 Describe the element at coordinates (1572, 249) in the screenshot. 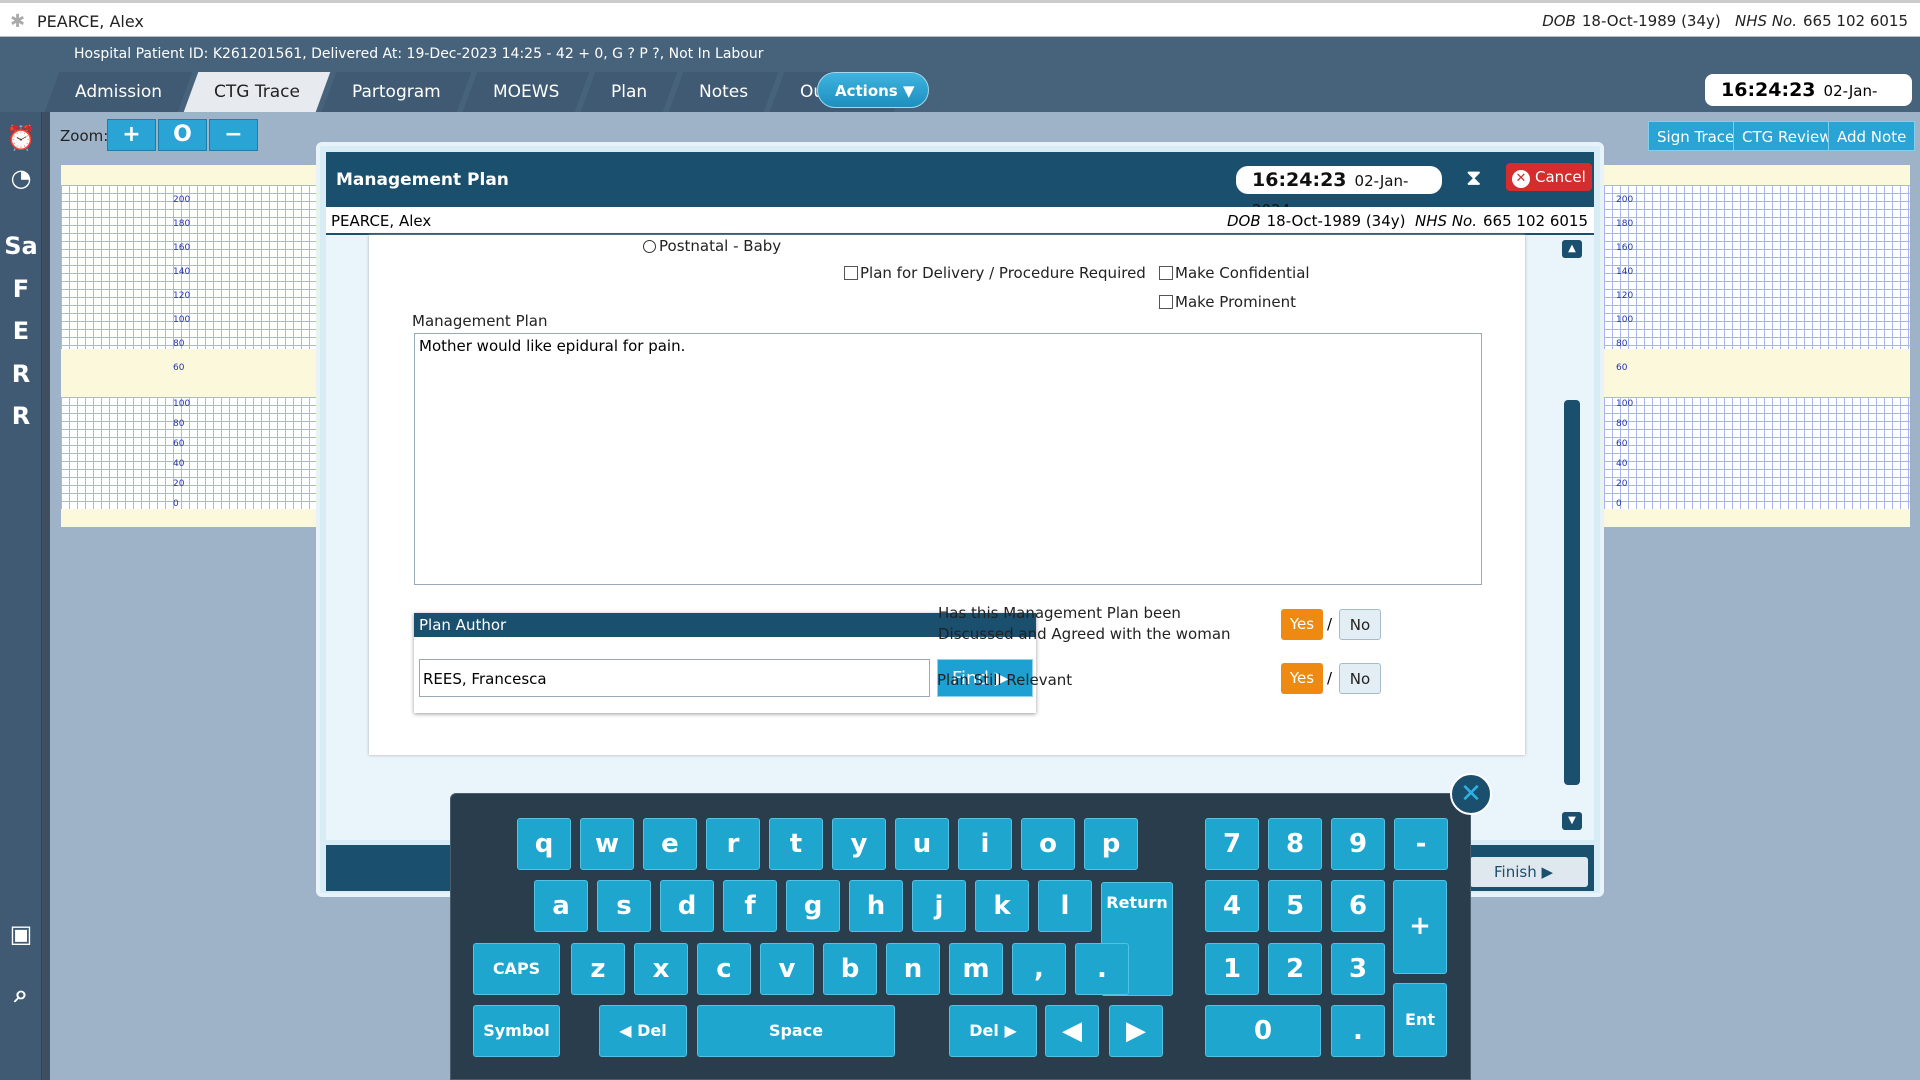

I see `scroll-up-icon: ▲` at that location.